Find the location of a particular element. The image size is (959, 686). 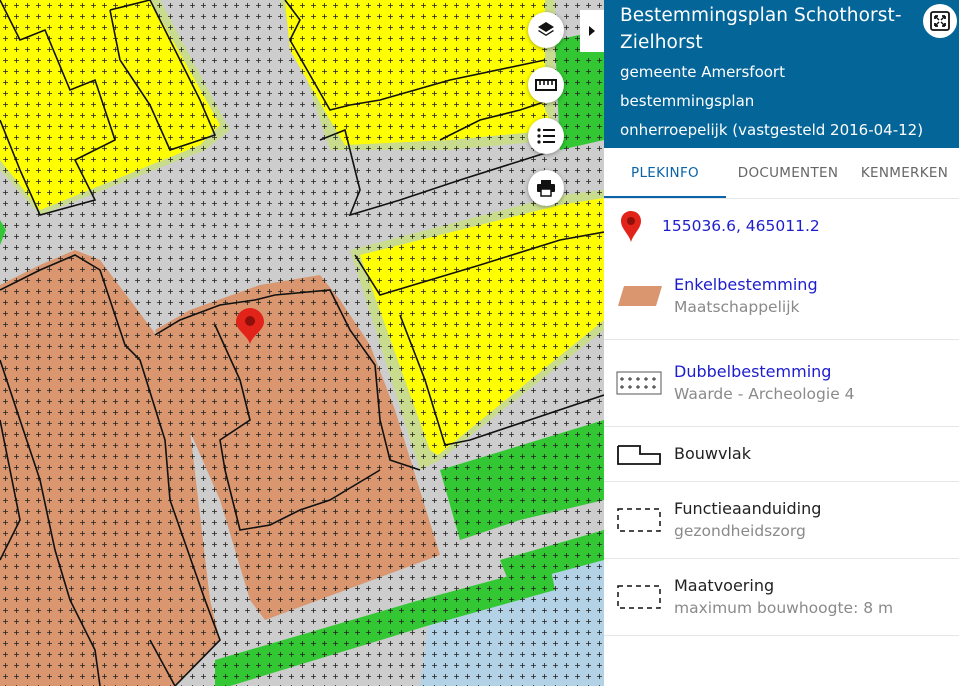

chevron-right-icon is located at coordinates (592, 31).